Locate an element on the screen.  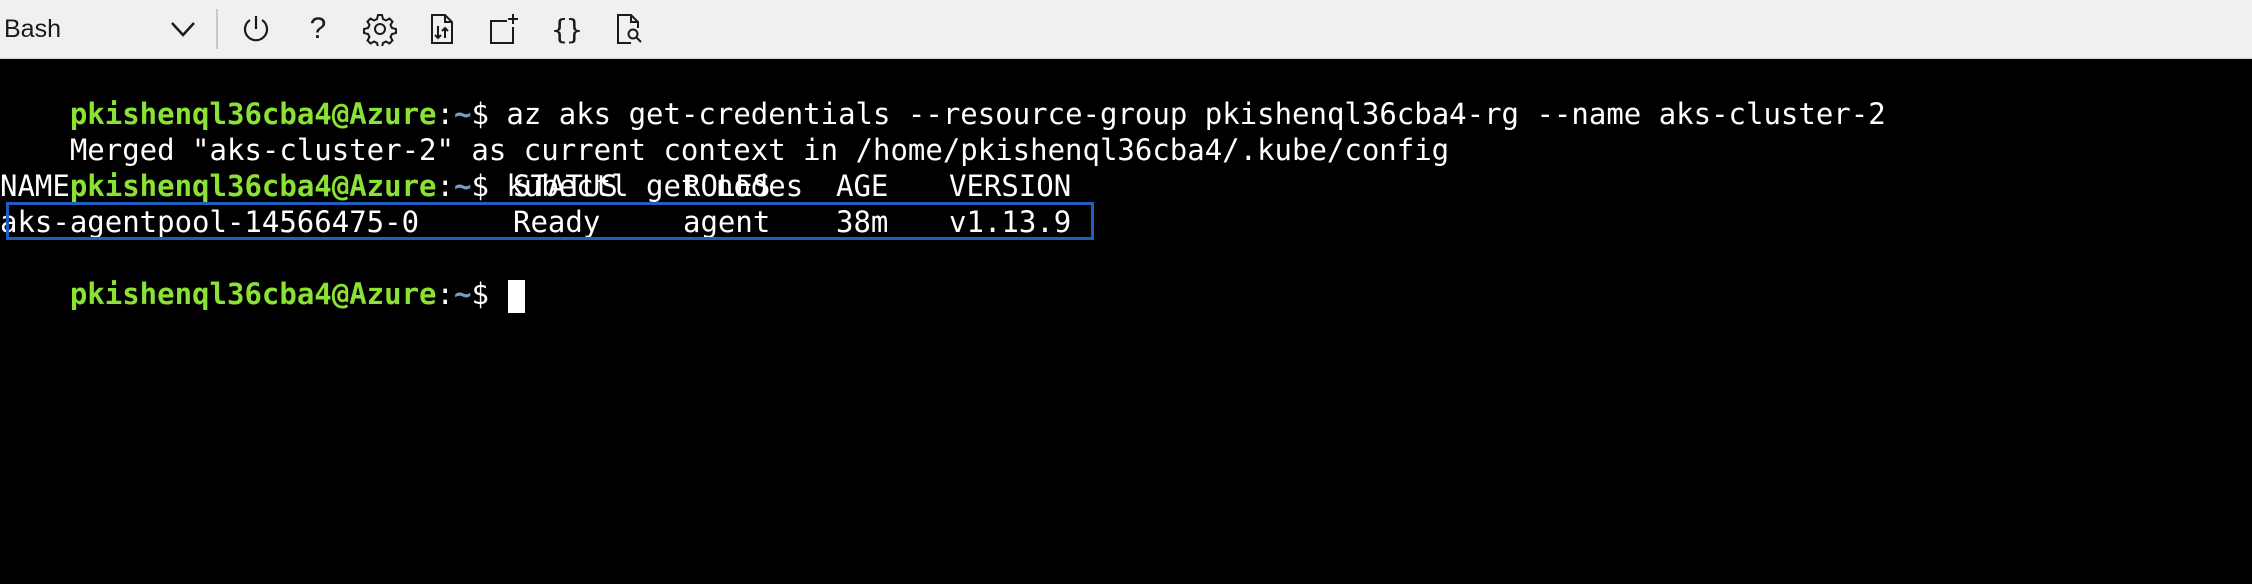
upload-download-button is located at coordinates (442, 29).